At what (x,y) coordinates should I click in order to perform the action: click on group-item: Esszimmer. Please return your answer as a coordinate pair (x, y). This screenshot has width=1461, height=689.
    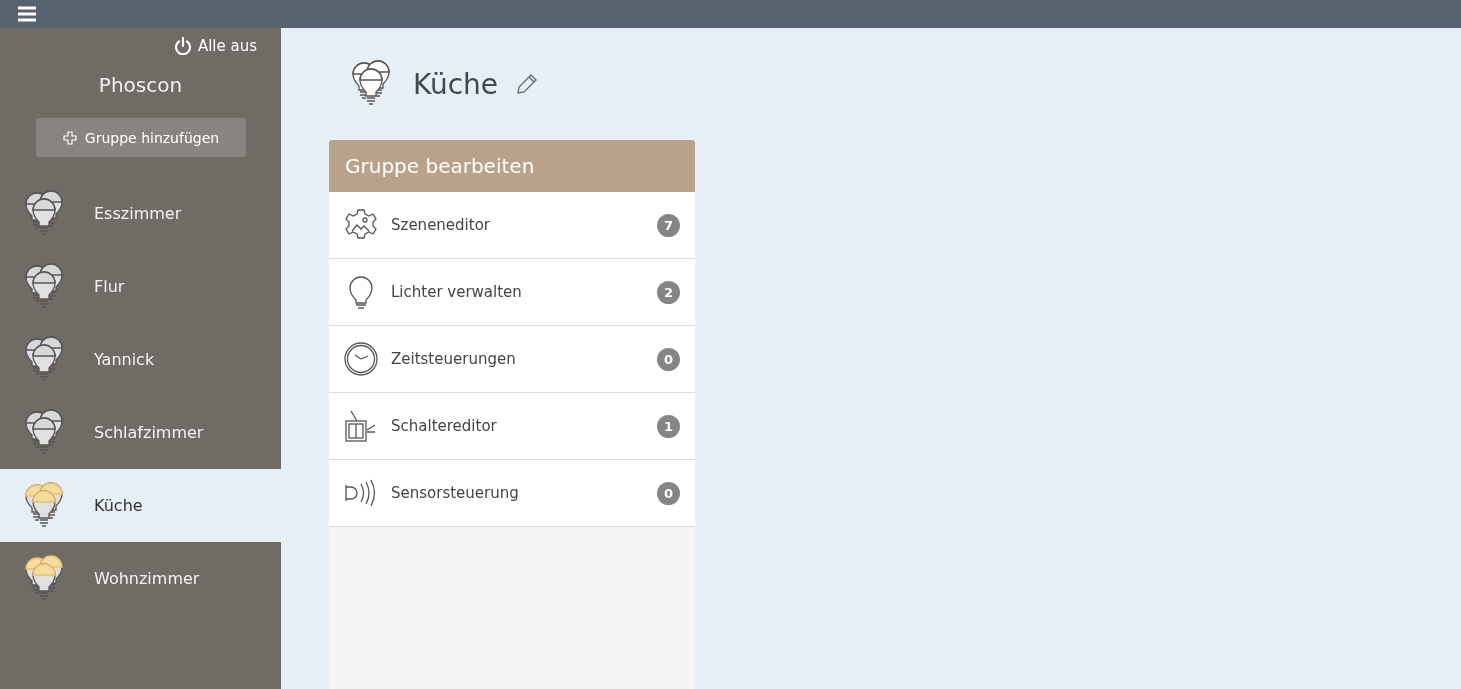
    Looking at the image, I should click on (140, 213).